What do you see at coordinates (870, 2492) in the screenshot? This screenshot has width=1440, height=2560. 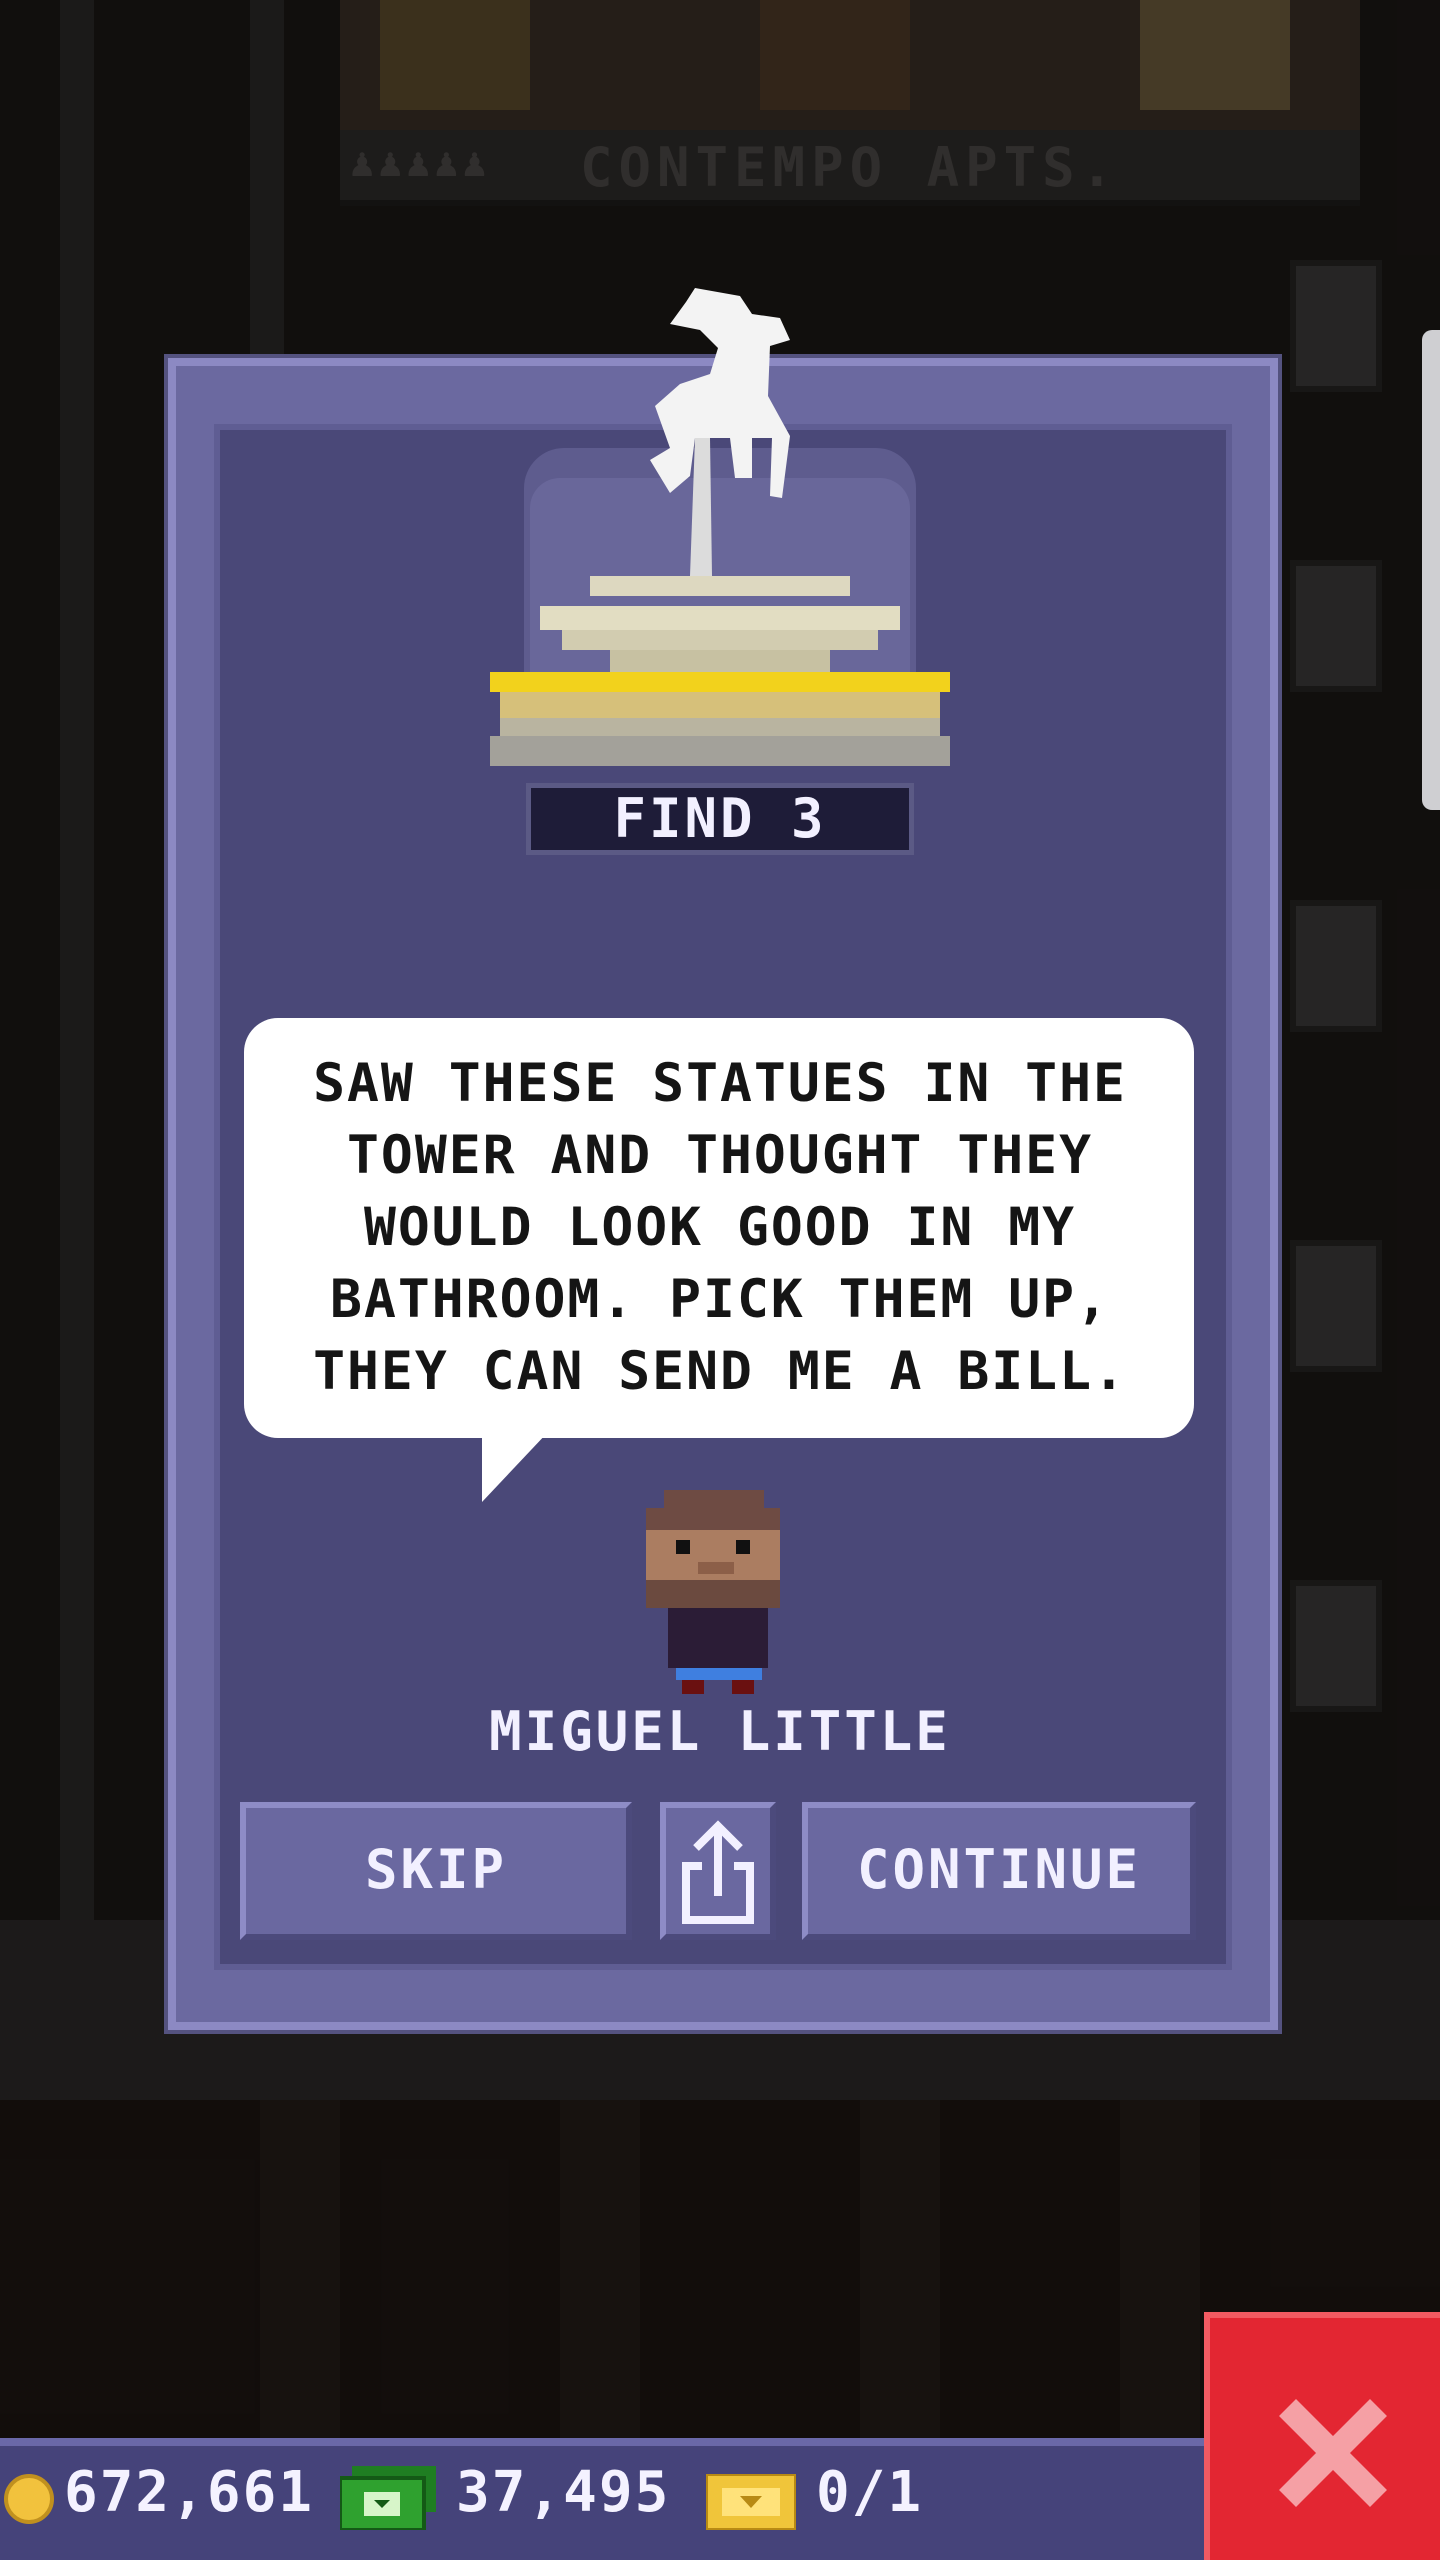 I see `tickets-count: 0/1` at bounding box center [870, 2492].